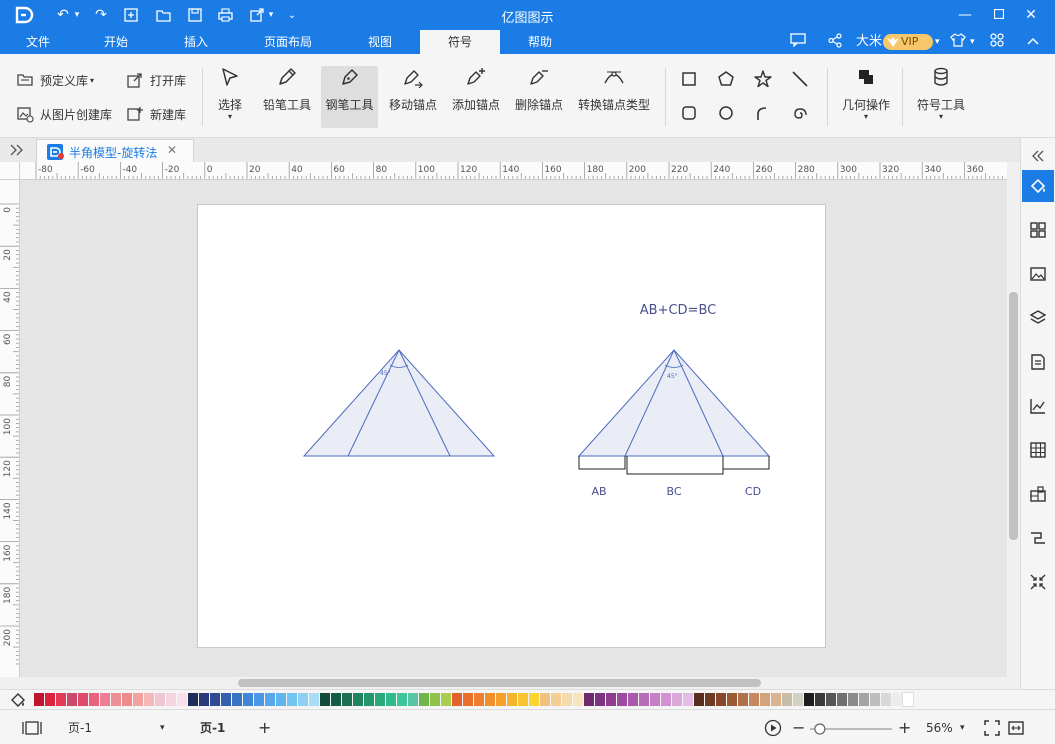 This screenshot has height=744, width=1055. Describe the element at coordinates (380, 42) in the screenshot. I see `tab-view: 视图` at that location.